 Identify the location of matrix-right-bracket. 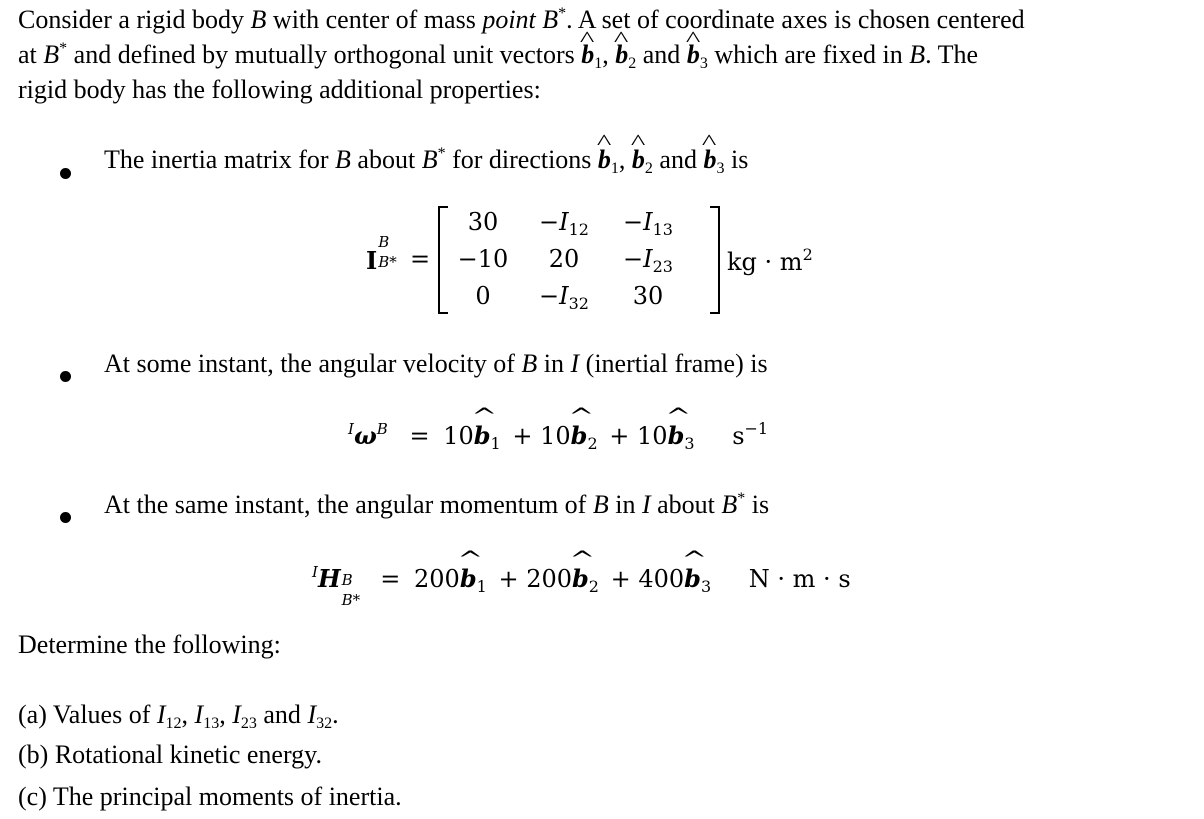
(715, 260).